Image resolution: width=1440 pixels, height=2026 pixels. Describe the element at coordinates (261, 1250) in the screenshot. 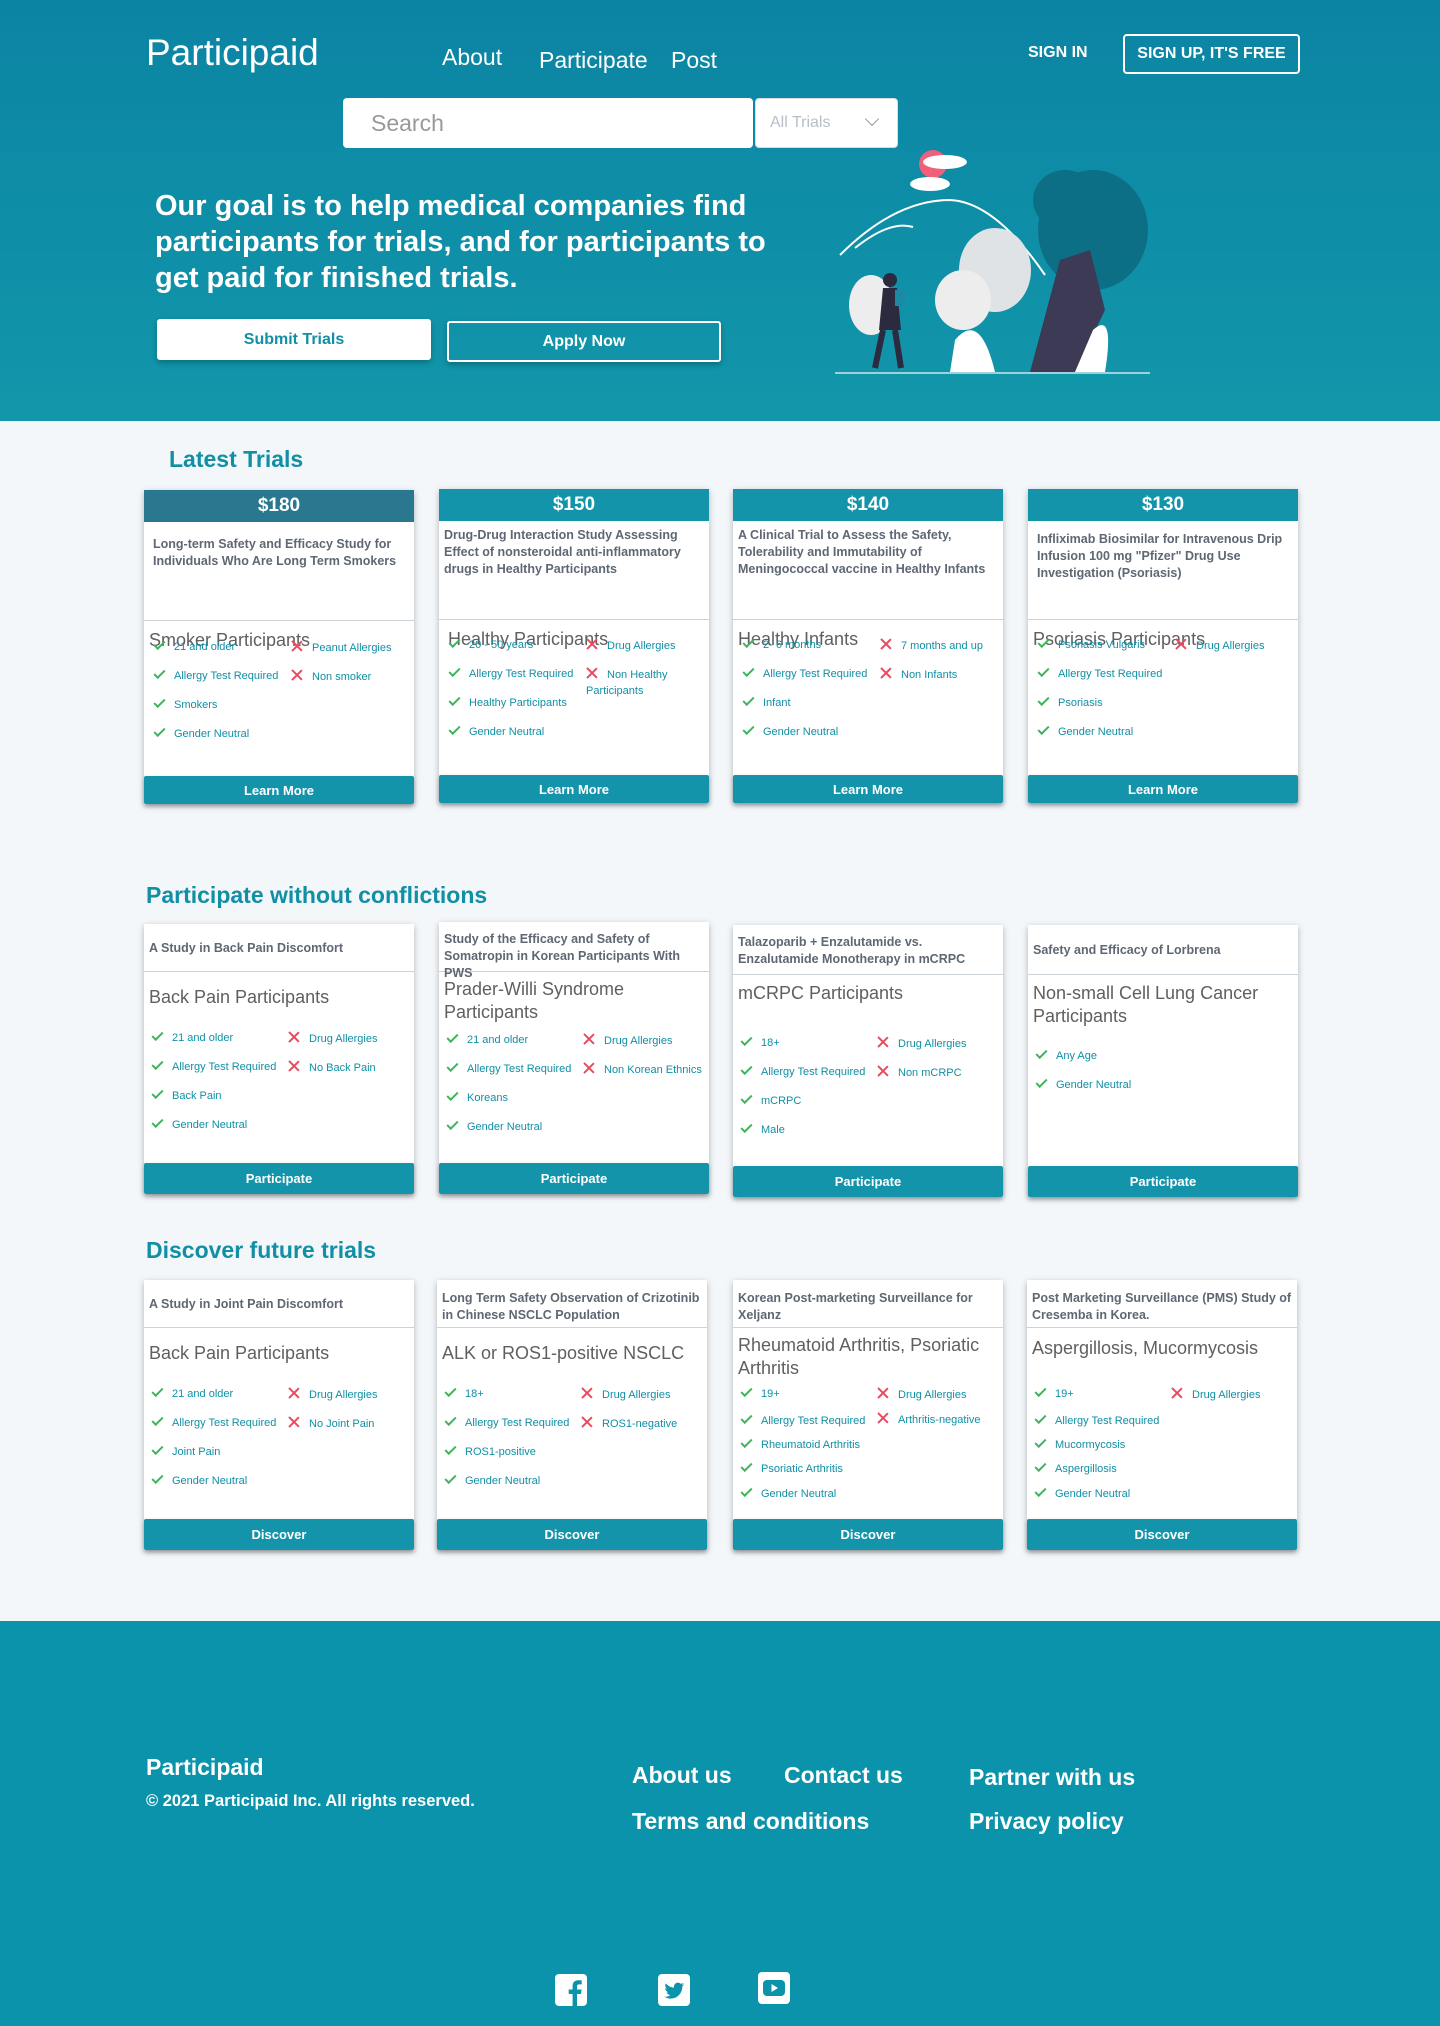

I see `discover-section-title: Discover future trials` at that location.